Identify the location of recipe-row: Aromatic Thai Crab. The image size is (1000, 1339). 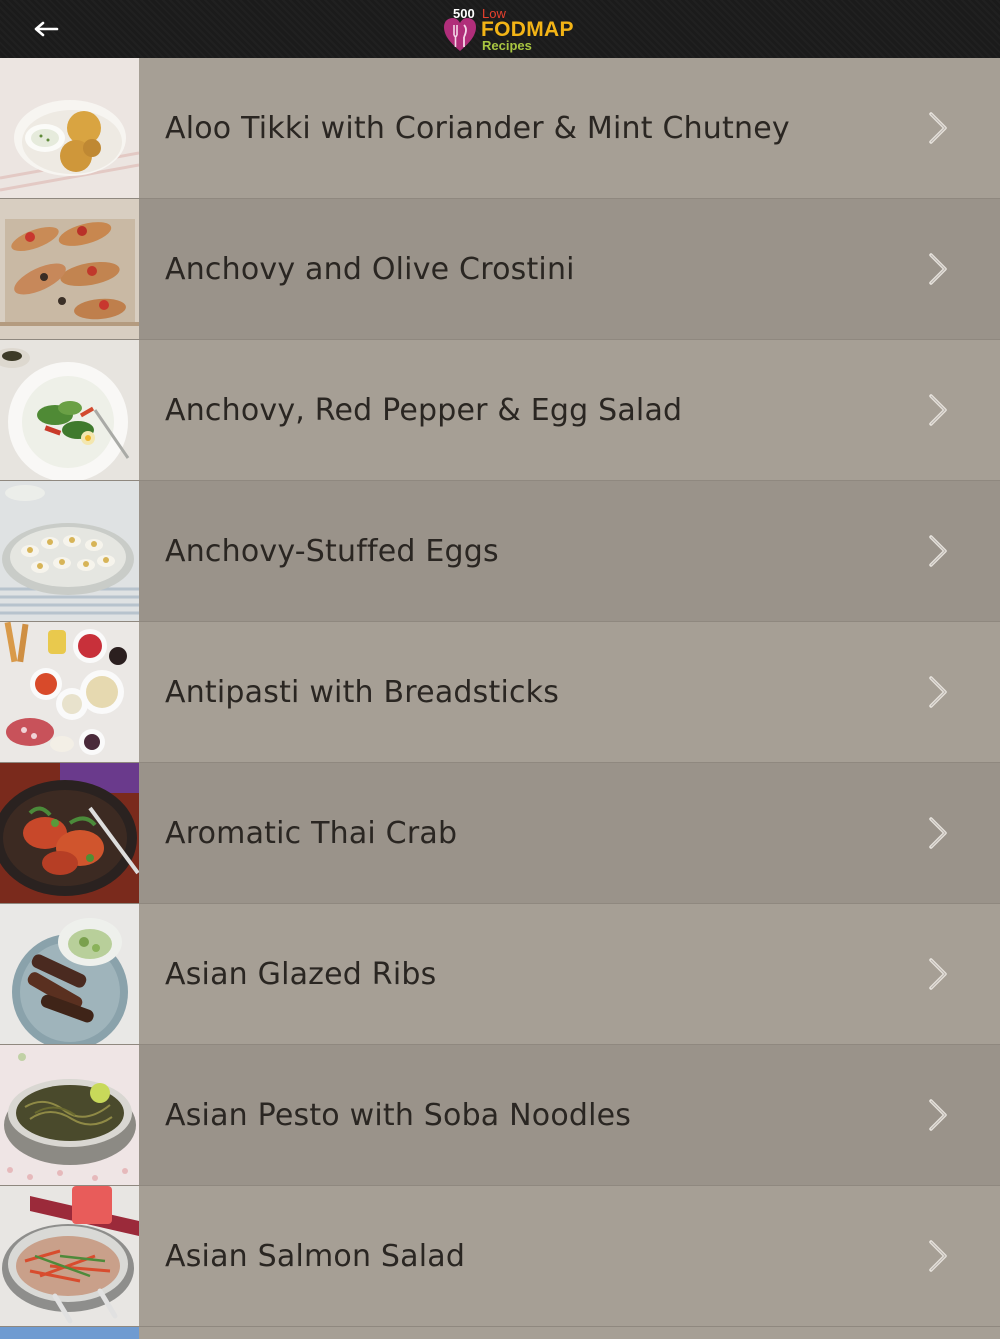
(500, 833).